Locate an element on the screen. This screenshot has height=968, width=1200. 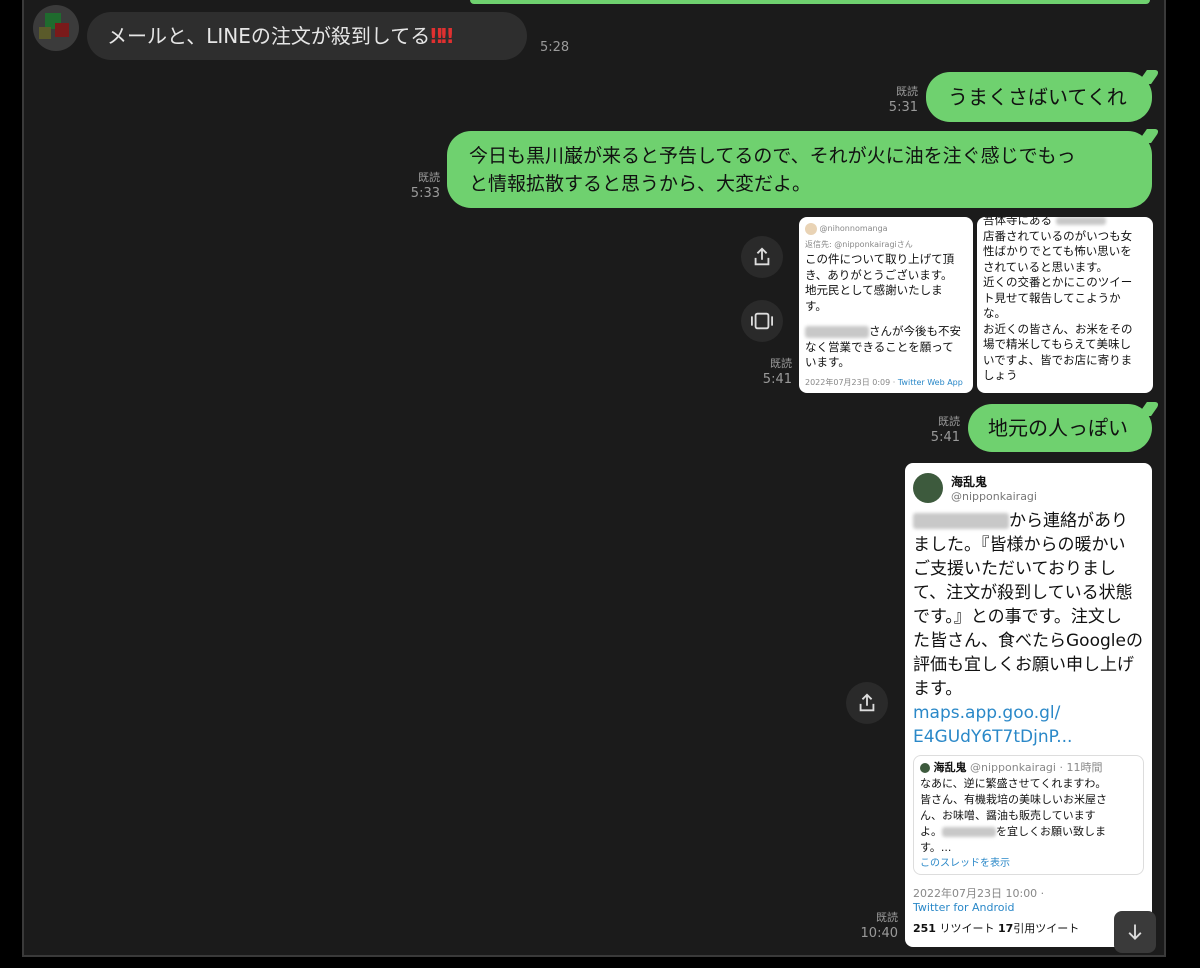
message-text: うまくさばいてくれ is located at coordinates (1037, 97).